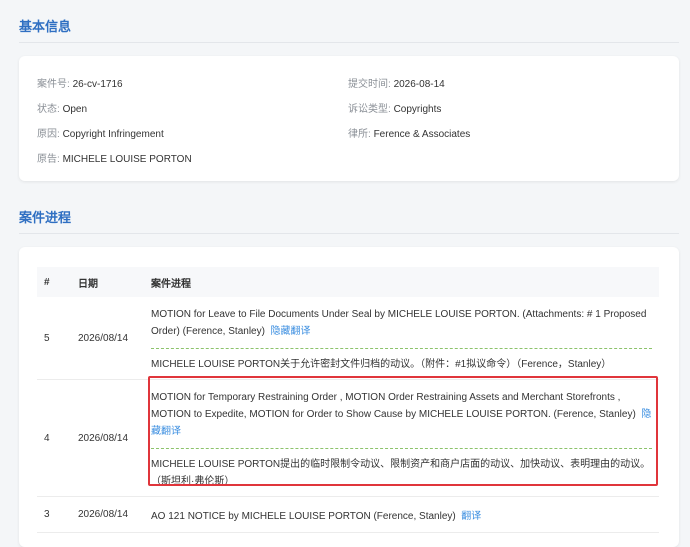  What do you see at coordinates (54, 338) in the screenshot?
I see `row-number: 5` at bounding box center [54, 338].